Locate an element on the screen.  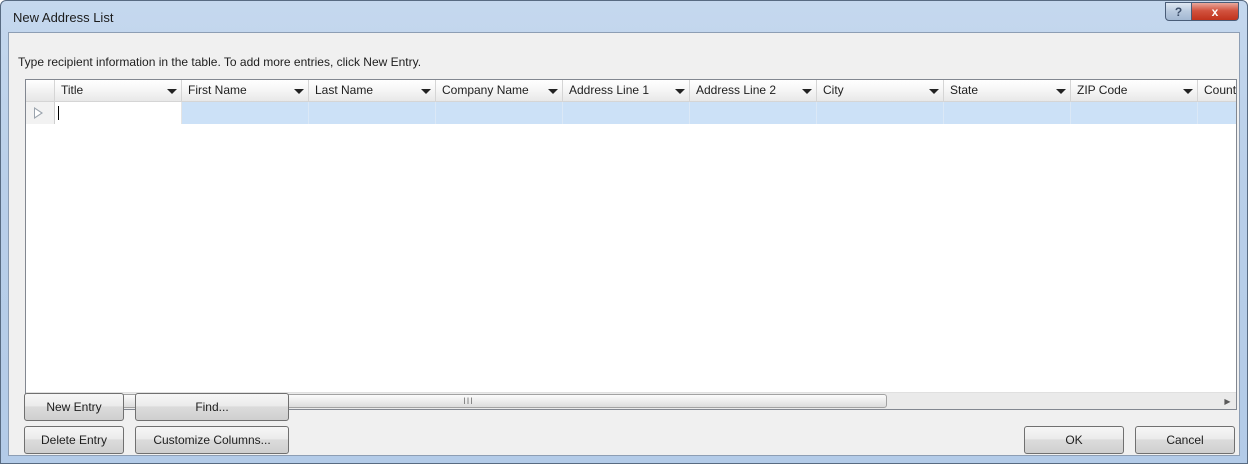
title-cell-input is located at coordinates (118, 113).